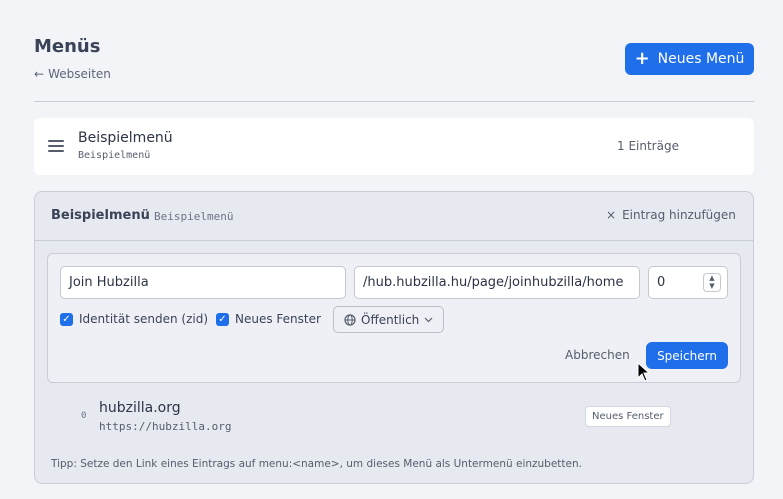 The image size is (783, 499). What do you see at coordinates (597, 355) in the screenshot?
I see `cancel-button: Abbrechen` at bounding box center [597, 355].